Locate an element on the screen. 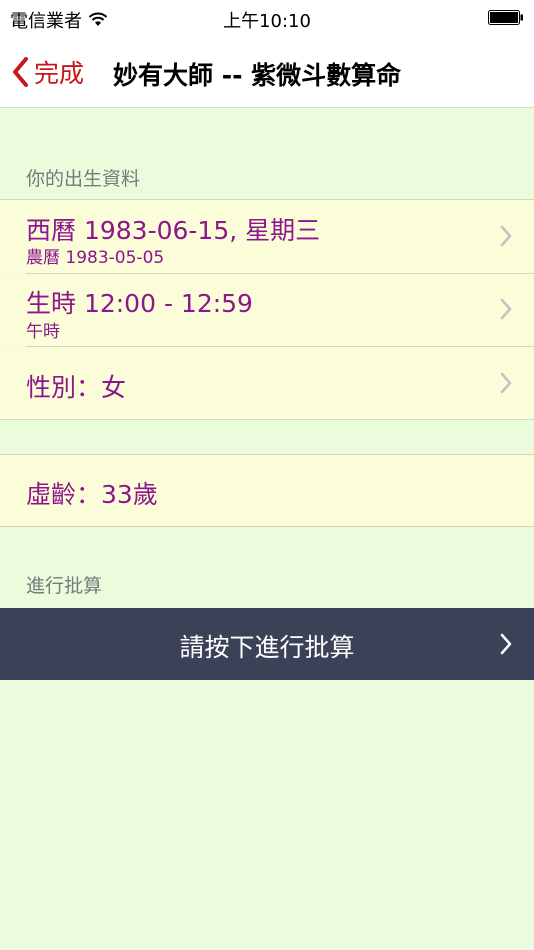 The width and height of the screenshot is (534, 950). birth-time-row: 生時 12:00 - 12:59 午時 is located at coordinates (267, 310).